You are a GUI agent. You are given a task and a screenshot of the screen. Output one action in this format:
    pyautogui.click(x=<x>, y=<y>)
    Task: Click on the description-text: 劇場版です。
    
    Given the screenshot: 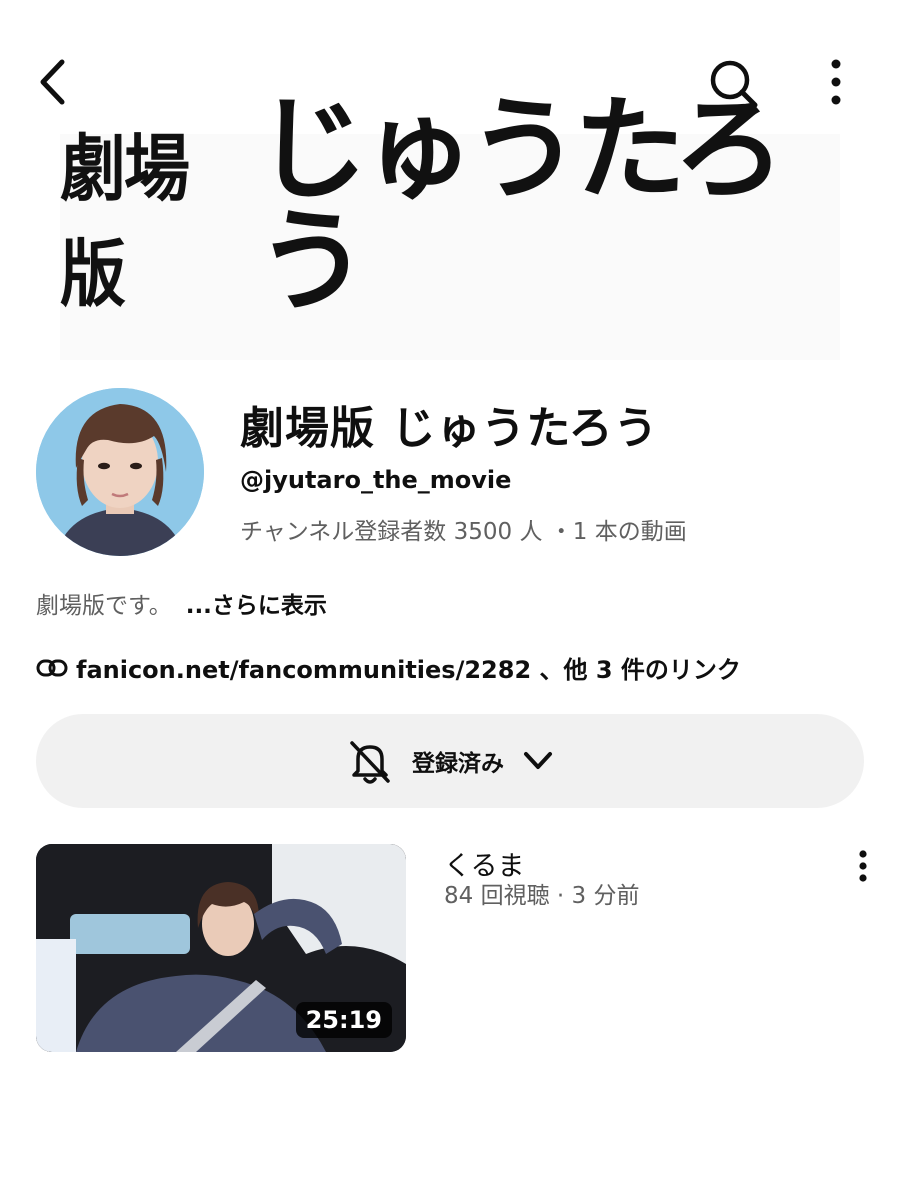 What is the action you would take?
    pyautogui.click(x=104, y=606)
    